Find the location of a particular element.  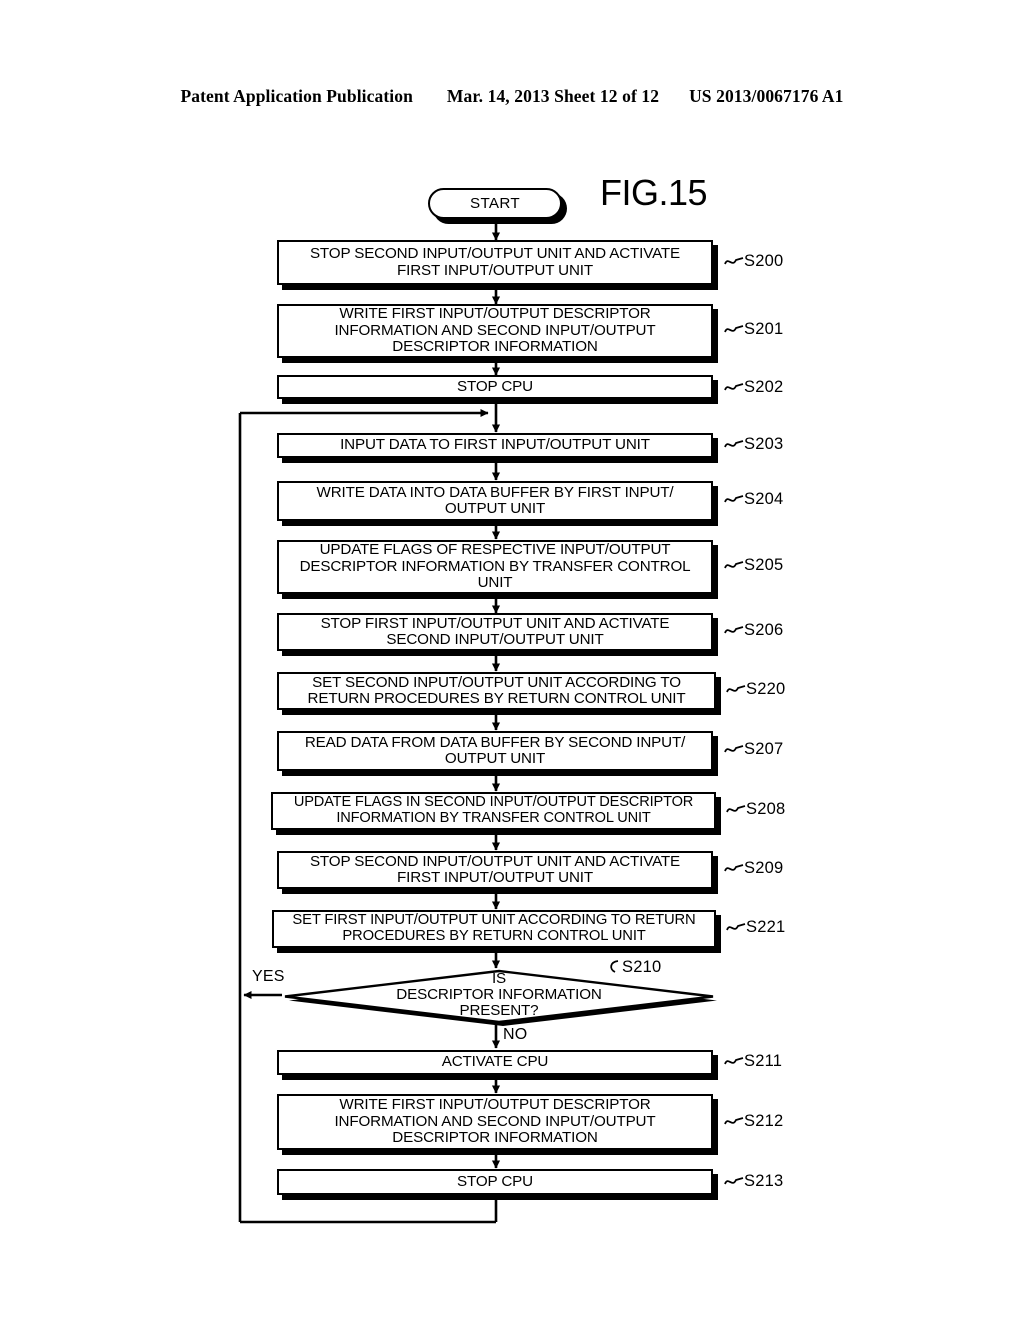

process-node-s203: INPUT DATA TO FIRST INPUT/OUTPUT UNIT is located at coordinates (495, 445).